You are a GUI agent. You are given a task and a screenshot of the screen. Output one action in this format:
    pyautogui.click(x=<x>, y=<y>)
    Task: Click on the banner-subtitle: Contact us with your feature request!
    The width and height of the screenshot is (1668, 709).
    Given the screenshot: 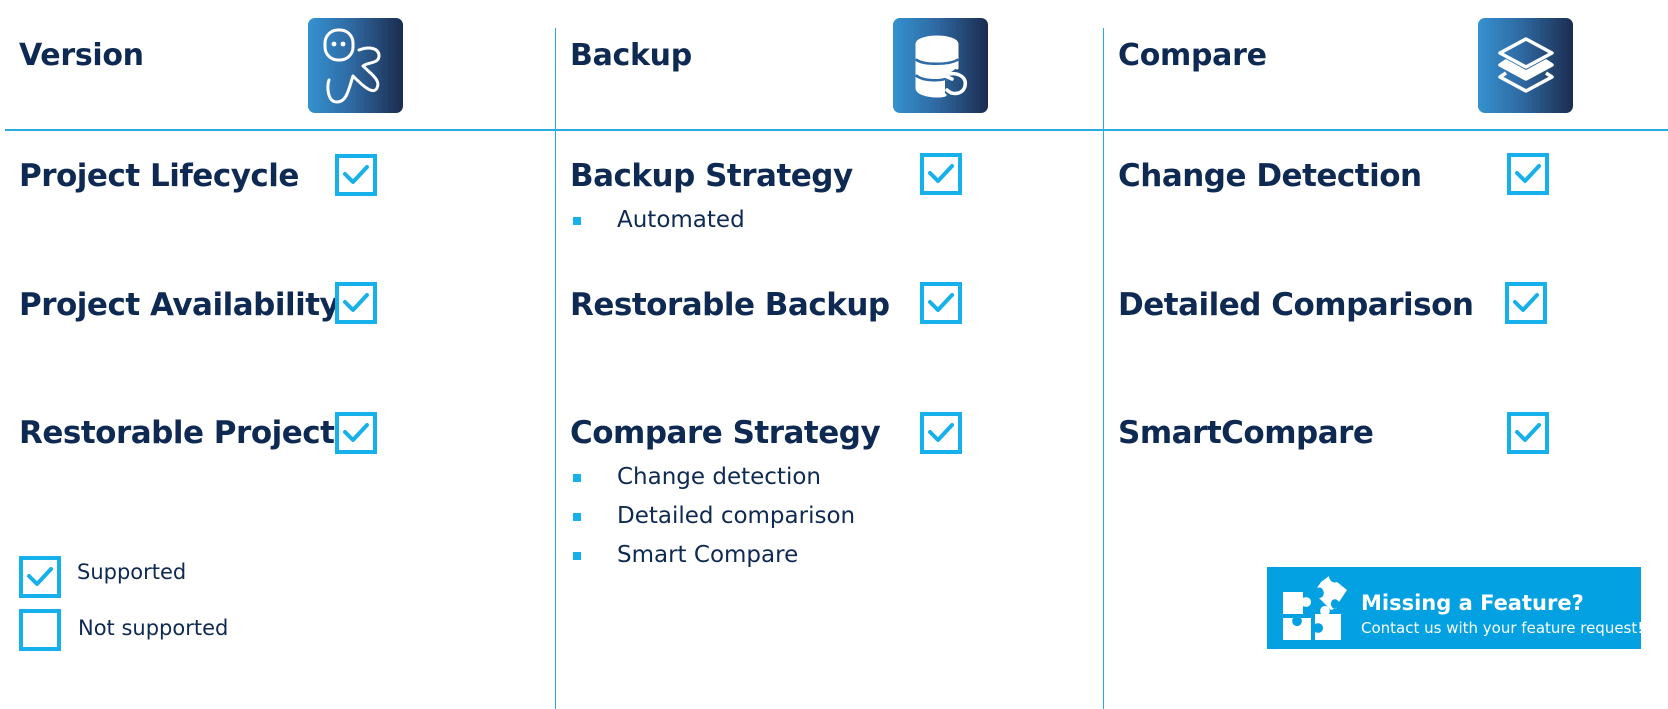 What is the action you would take?
    pyautogui.click(x=1502, y=628)
    